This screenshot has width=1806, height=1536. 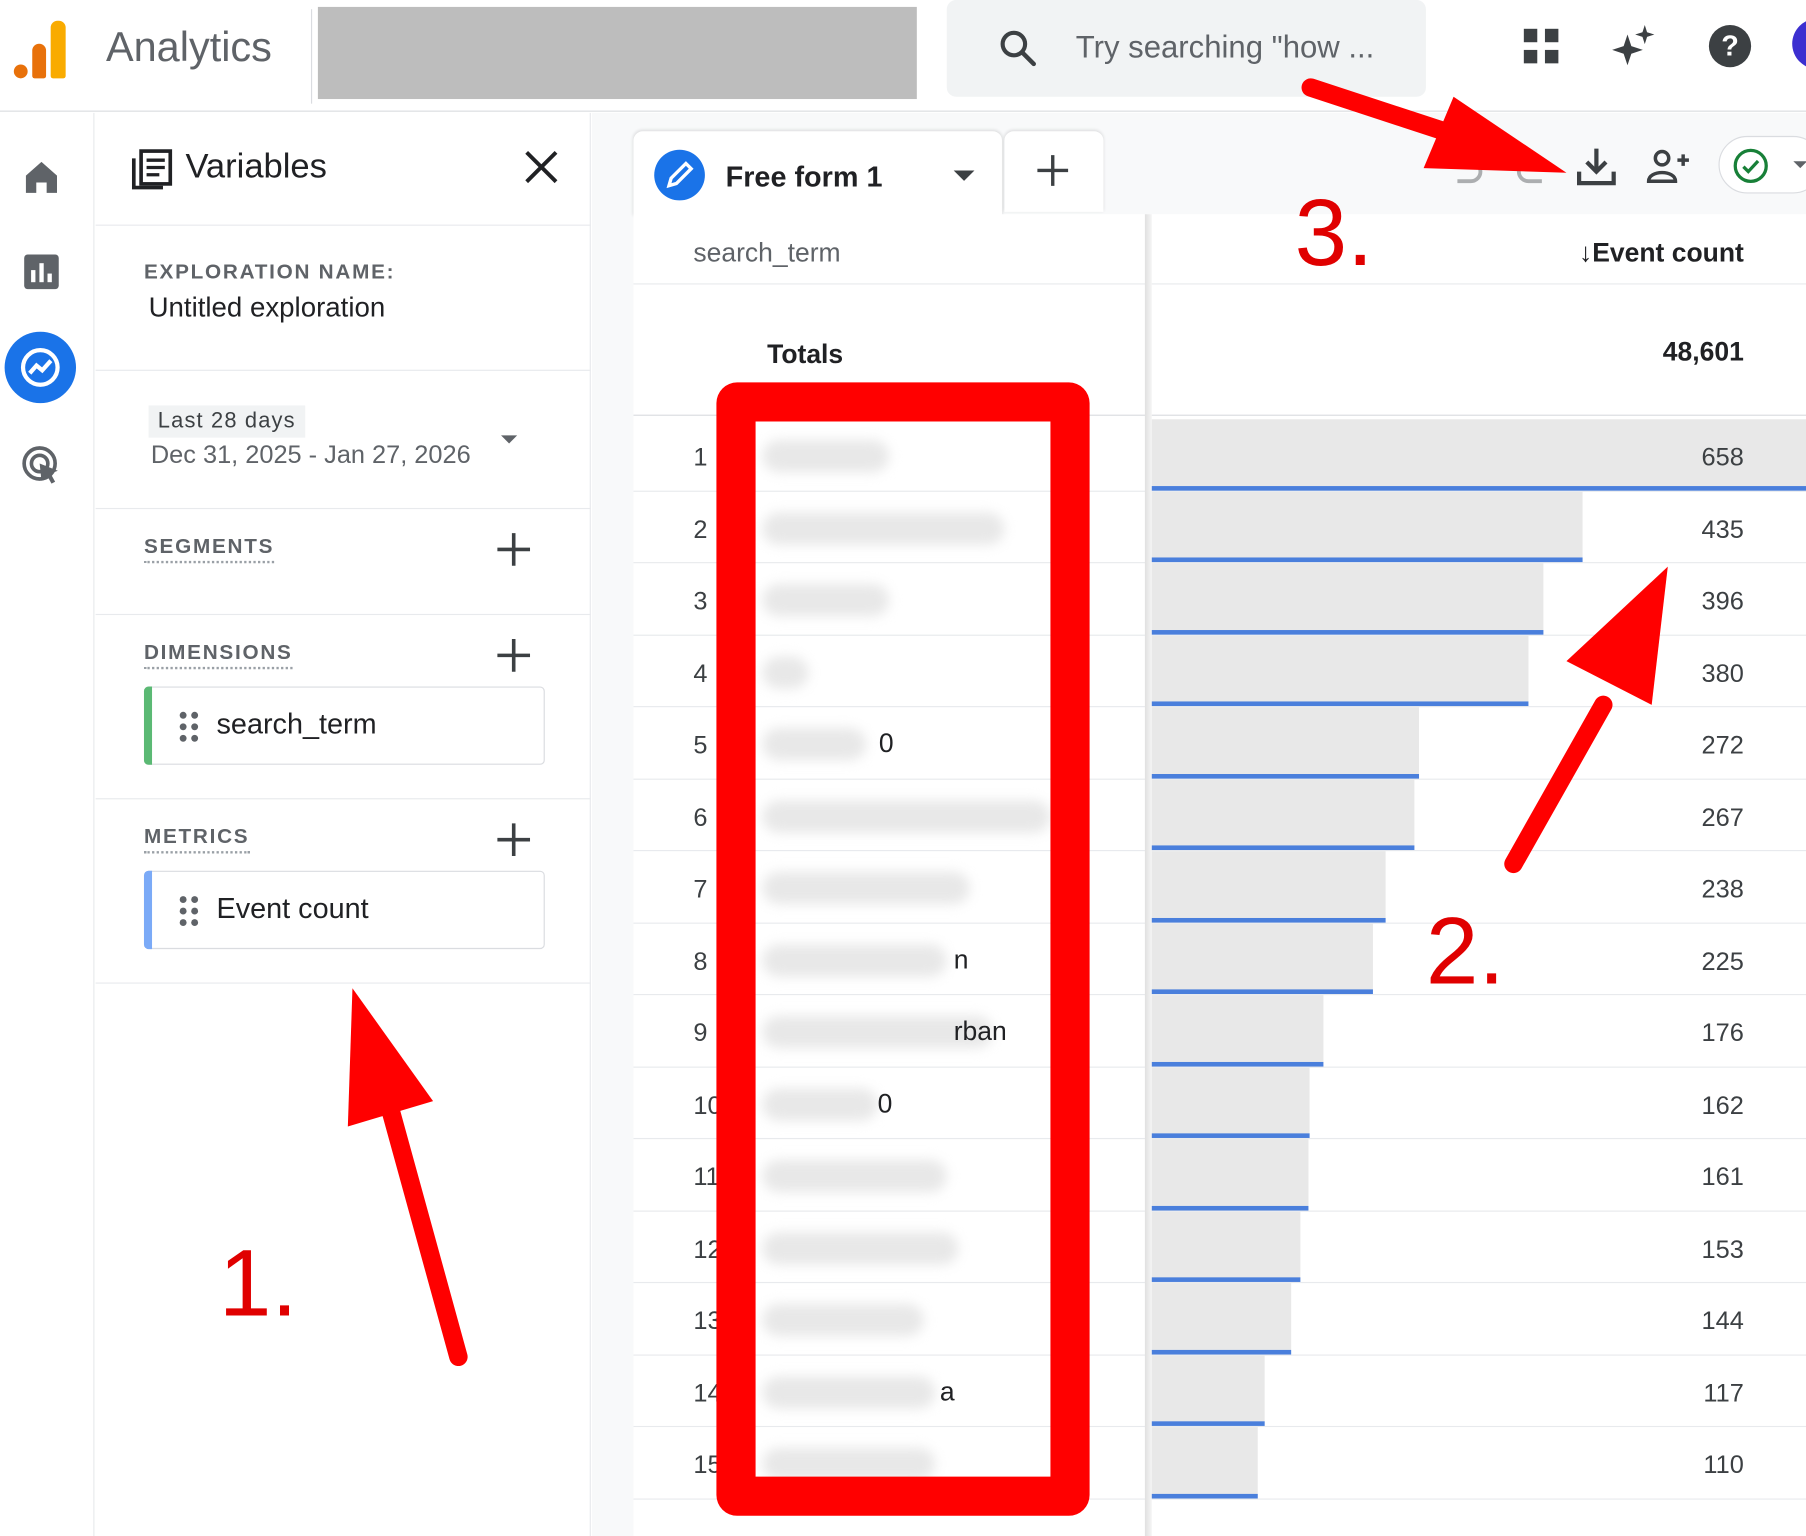 I want to click on sparkle-icon, so click(x=1633, y=46).